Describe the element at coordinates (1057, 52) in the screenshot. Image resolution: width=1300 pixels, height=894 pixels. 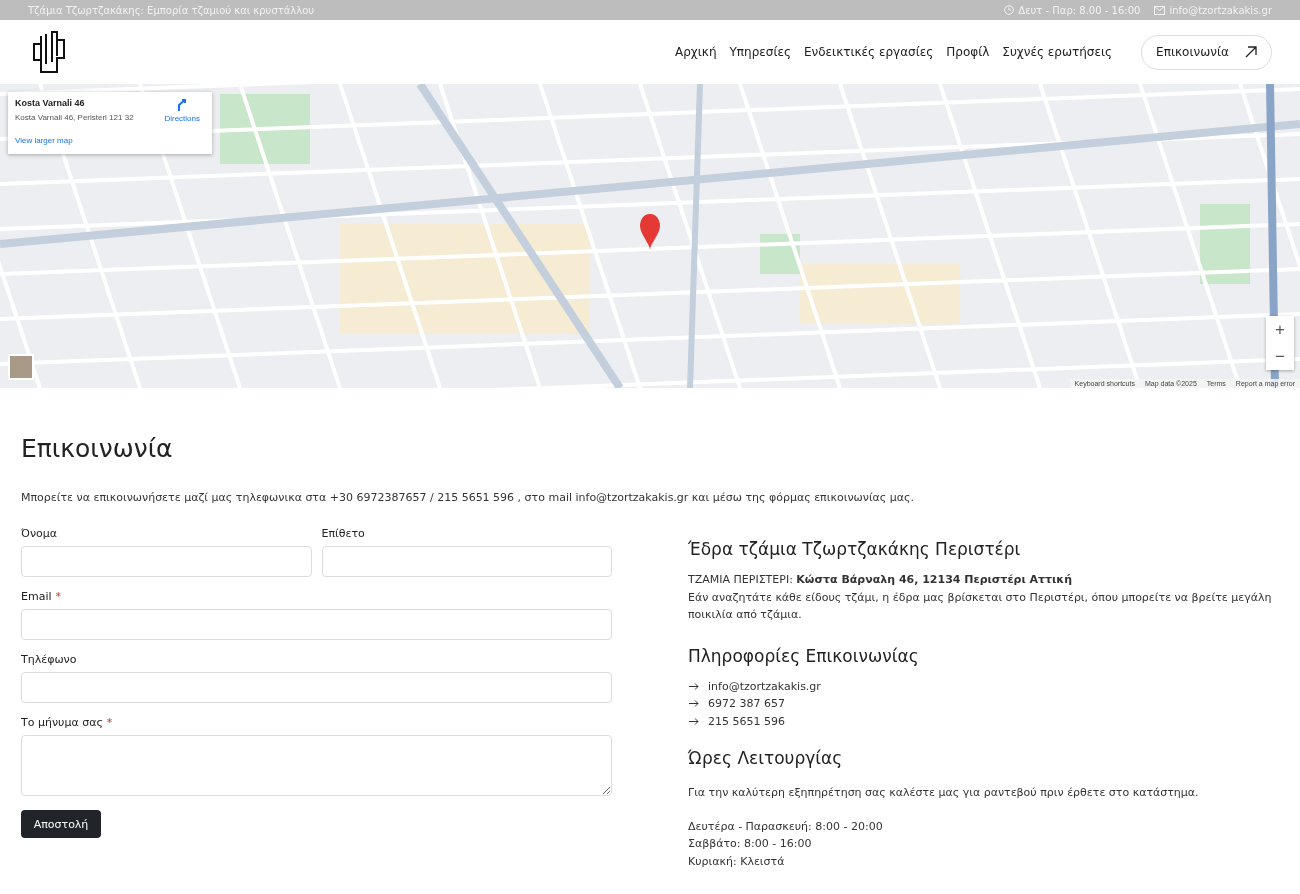
I see `nav-link: Συχνές ερωτήσεις` at that location.